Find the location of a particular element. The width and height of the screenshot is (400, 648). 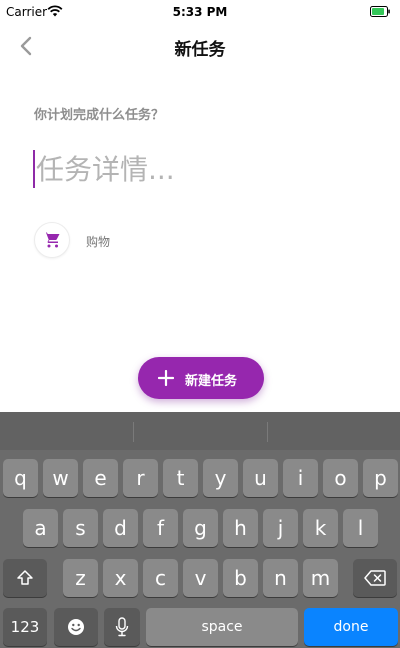

key-f: f is located at coordinates (160, 528).